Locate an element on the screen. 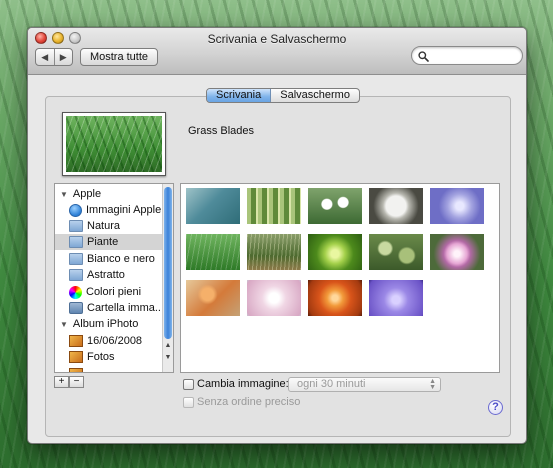 The height and width of the screenshot is (468, 553). tab-bar: Scrivania Salvaschermo is located at coordinates (283, 95).